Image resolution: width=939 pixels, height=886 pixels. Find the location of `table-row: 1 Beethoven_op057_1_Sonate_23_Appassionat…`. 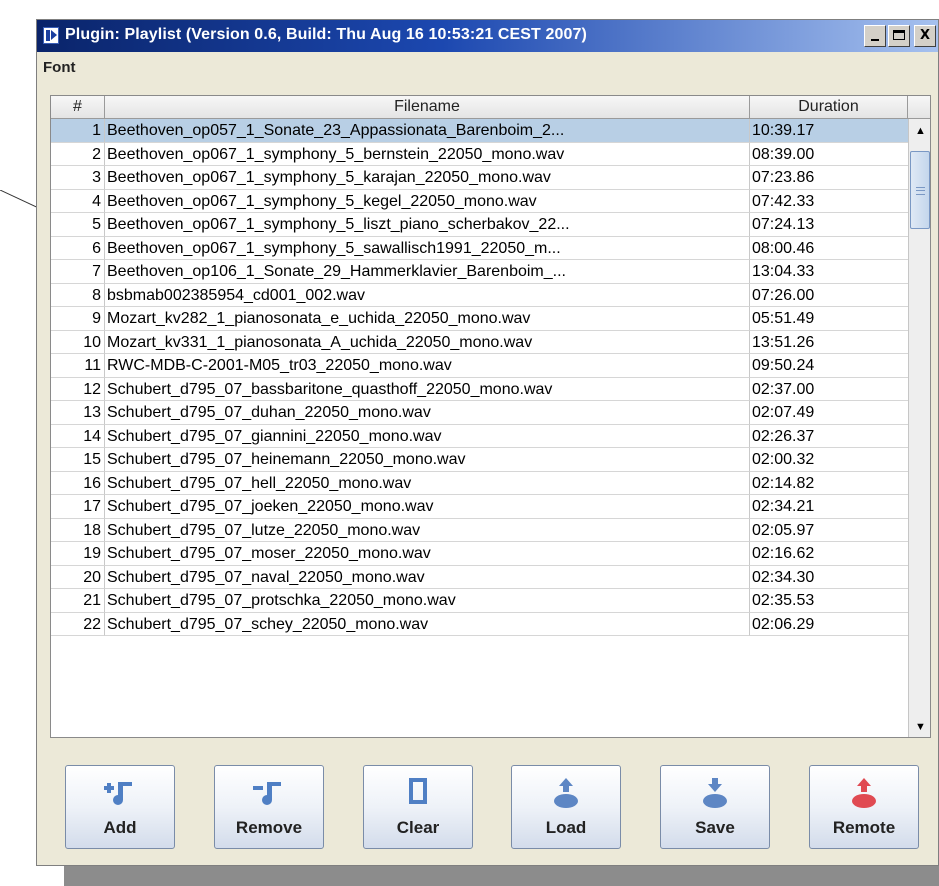

table-row: 1 Beethoven_op057_1_Sonate_23_Appassionat… is located at coordinates (479, 131).